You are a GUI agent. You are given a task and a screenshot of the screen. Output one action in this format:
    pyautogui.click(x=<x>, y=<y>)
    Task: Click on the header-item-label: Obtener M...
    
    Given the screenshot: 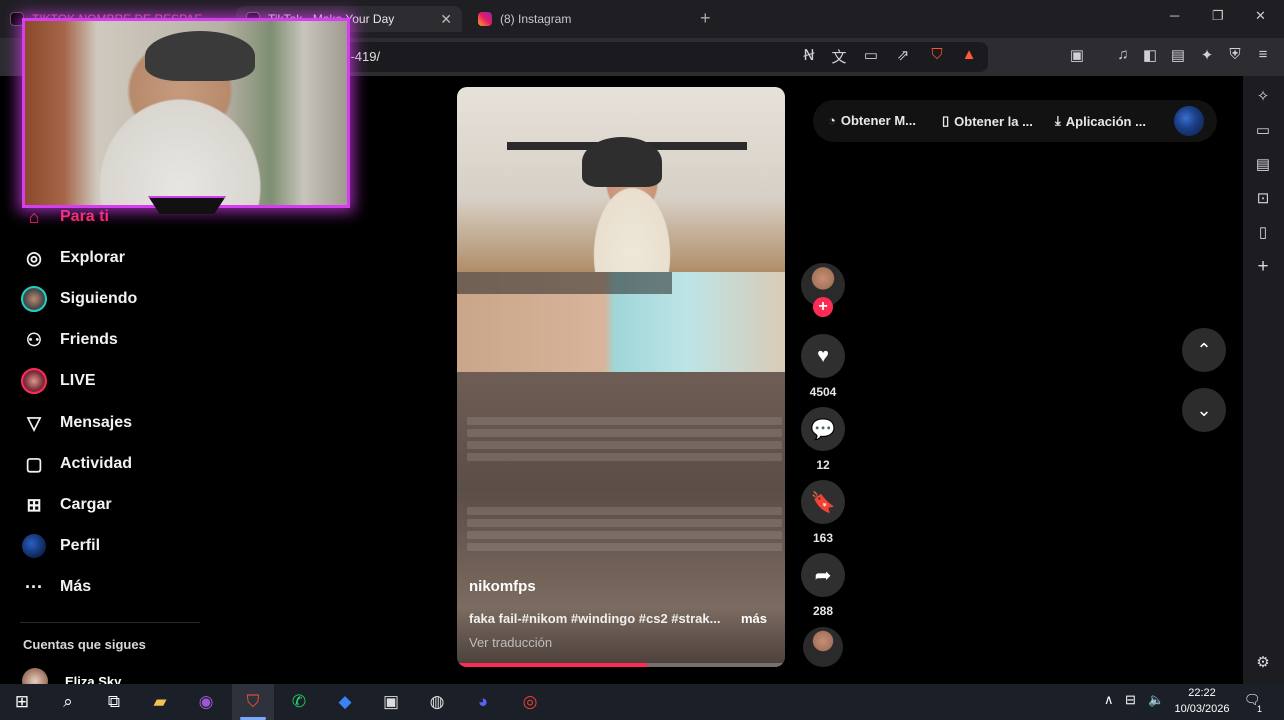 What is the action you would take?
    pyautogui.click(x=878, y=120)
    